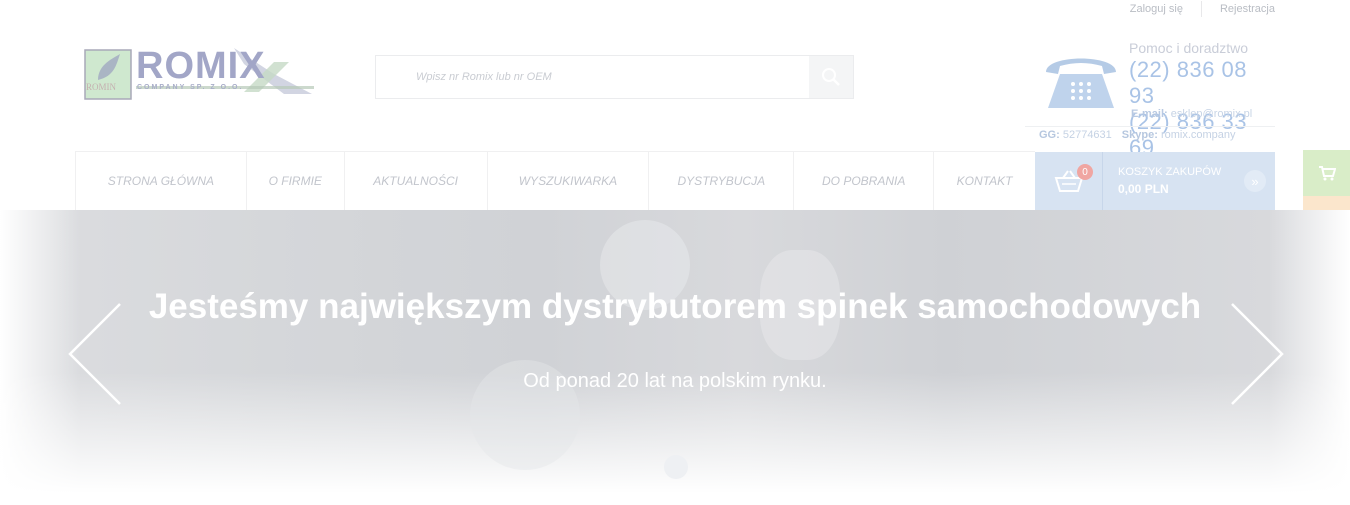 The width and height of the screenshot is (1350, 505). What do you see at coordinates (190, 87) in the screenshot?
I see `logo-subtitle: COMPANY SP. Z O.O.` at bounding box center [190, 87].